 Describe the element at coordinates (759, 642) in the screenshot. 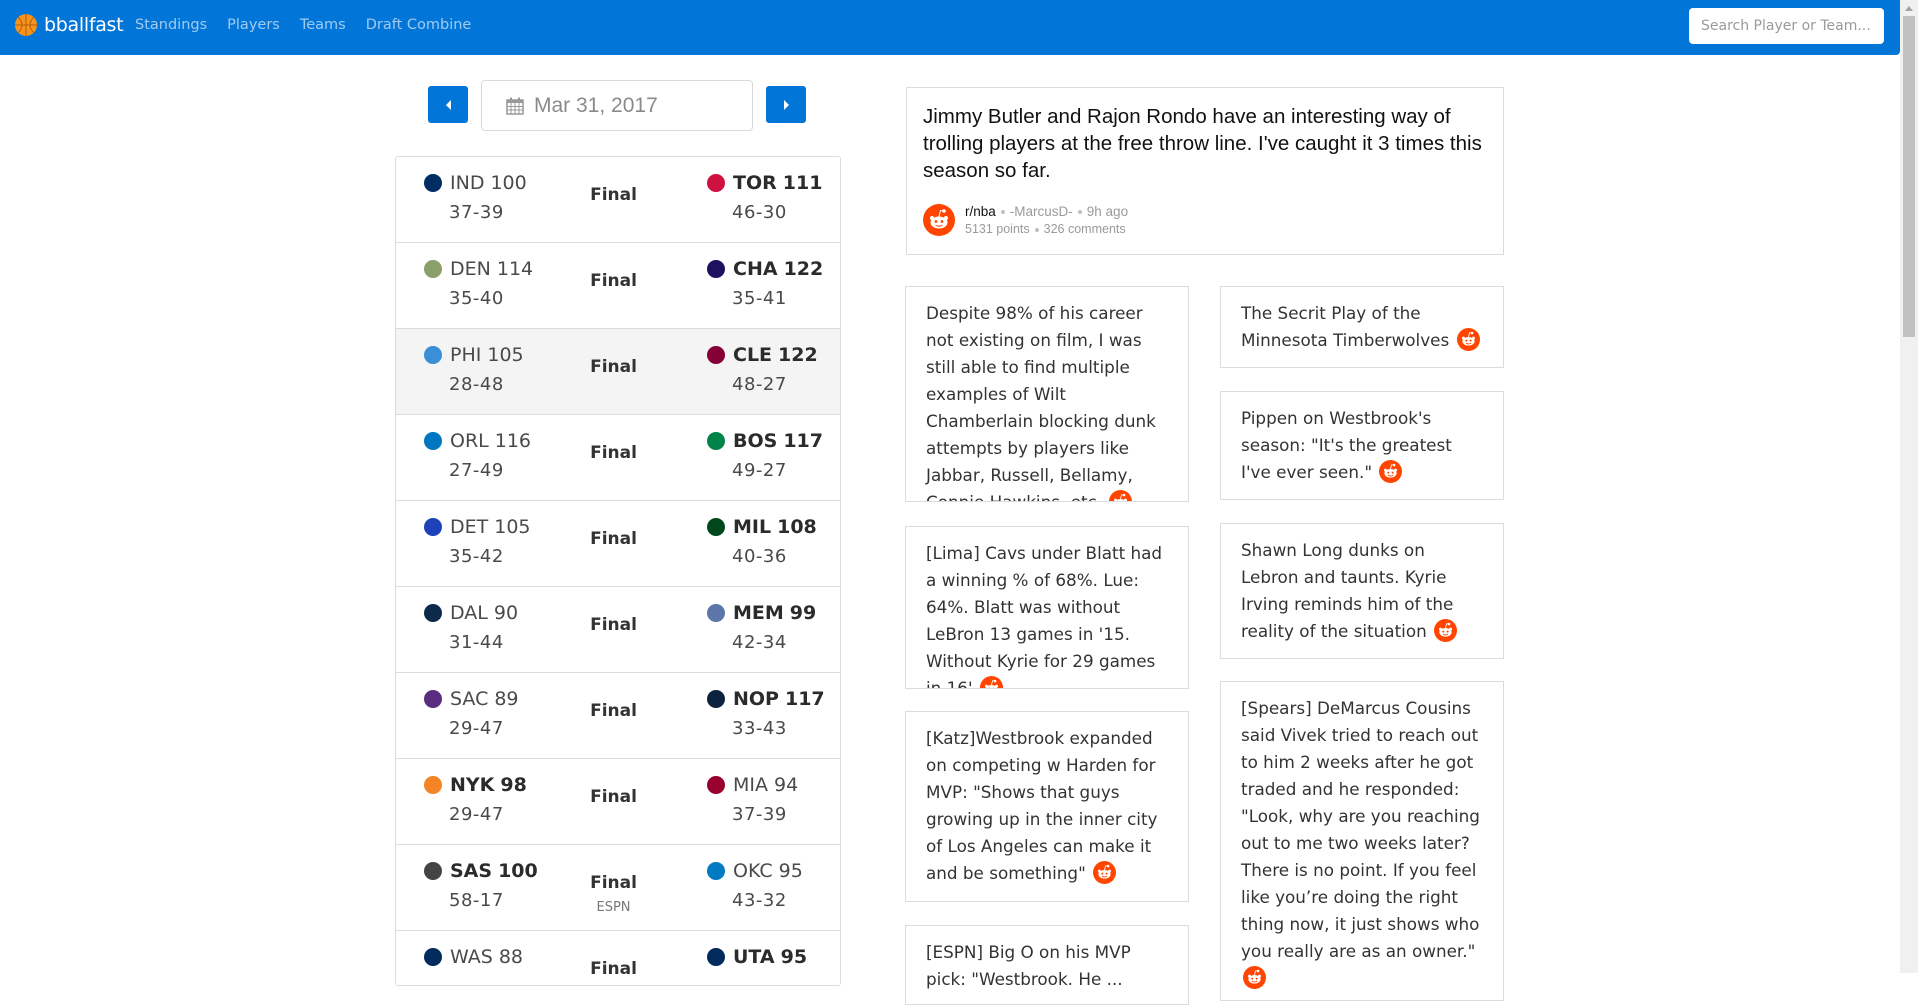

I see `team-record: 42-34` at that location.